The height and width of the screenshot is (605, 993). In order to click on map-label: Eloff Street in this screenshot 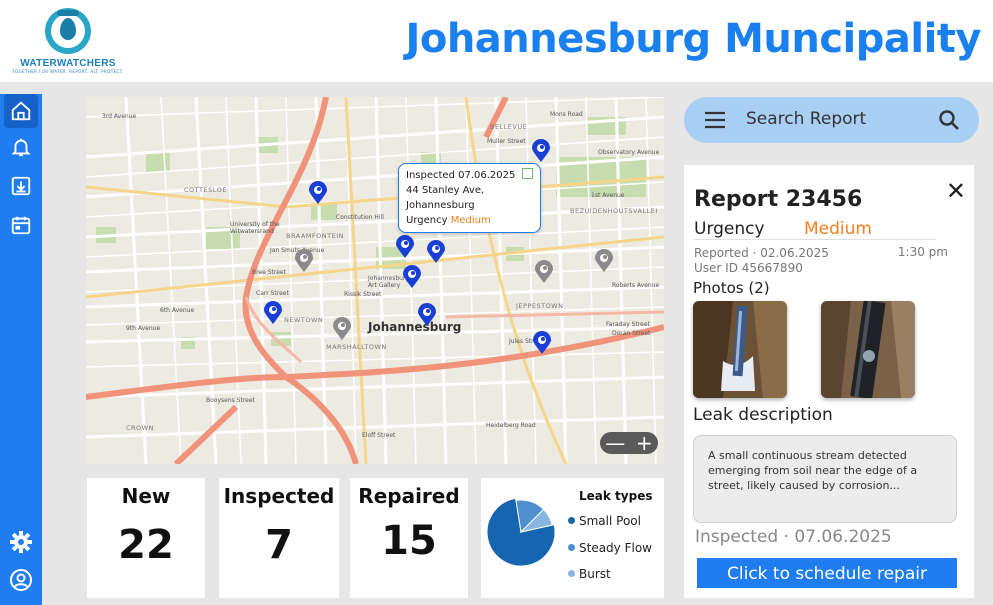, I will do `click(379, 435)`.